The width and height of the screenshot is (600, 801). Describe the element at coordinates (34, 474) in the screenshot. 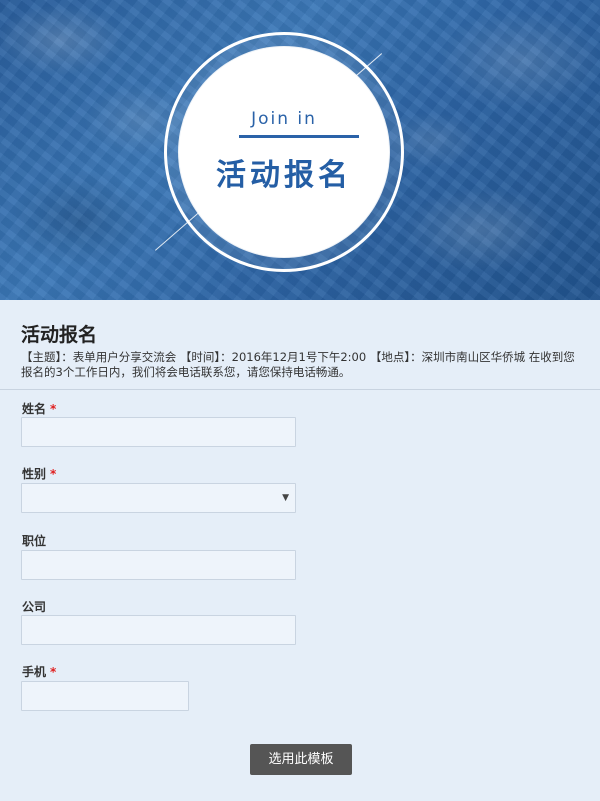

I see `gender-label-text: 性别` at that location.